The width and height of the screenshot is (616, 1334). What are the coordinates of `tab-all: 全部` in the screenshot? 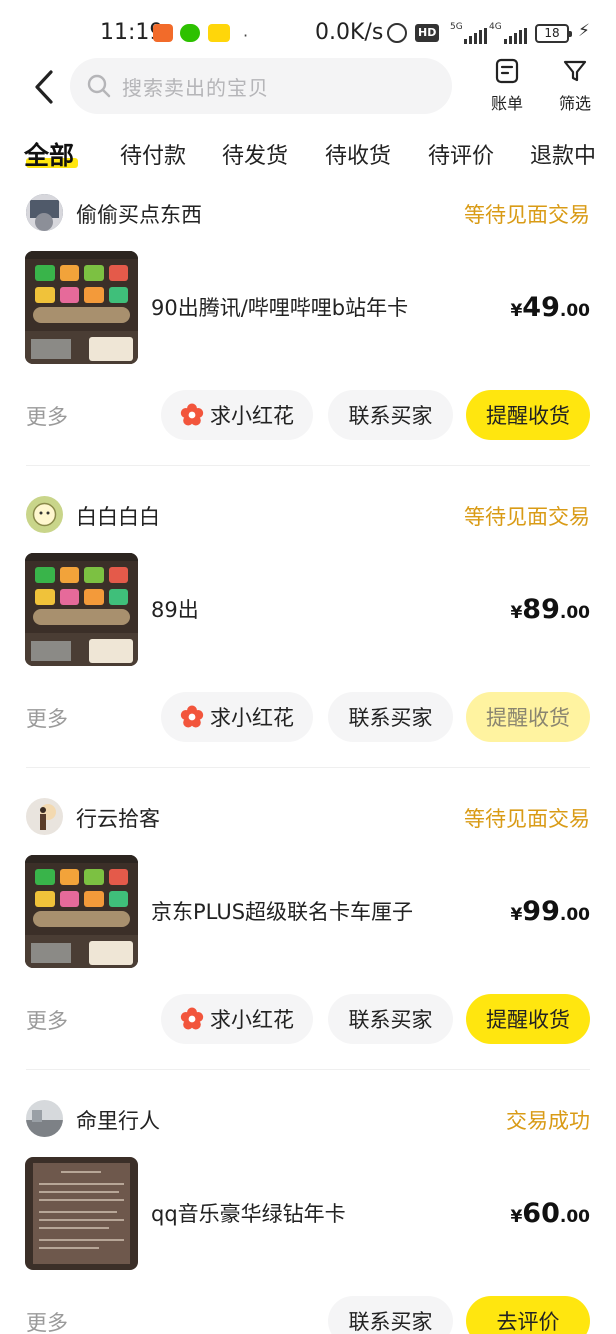 It's located at (49, 154).